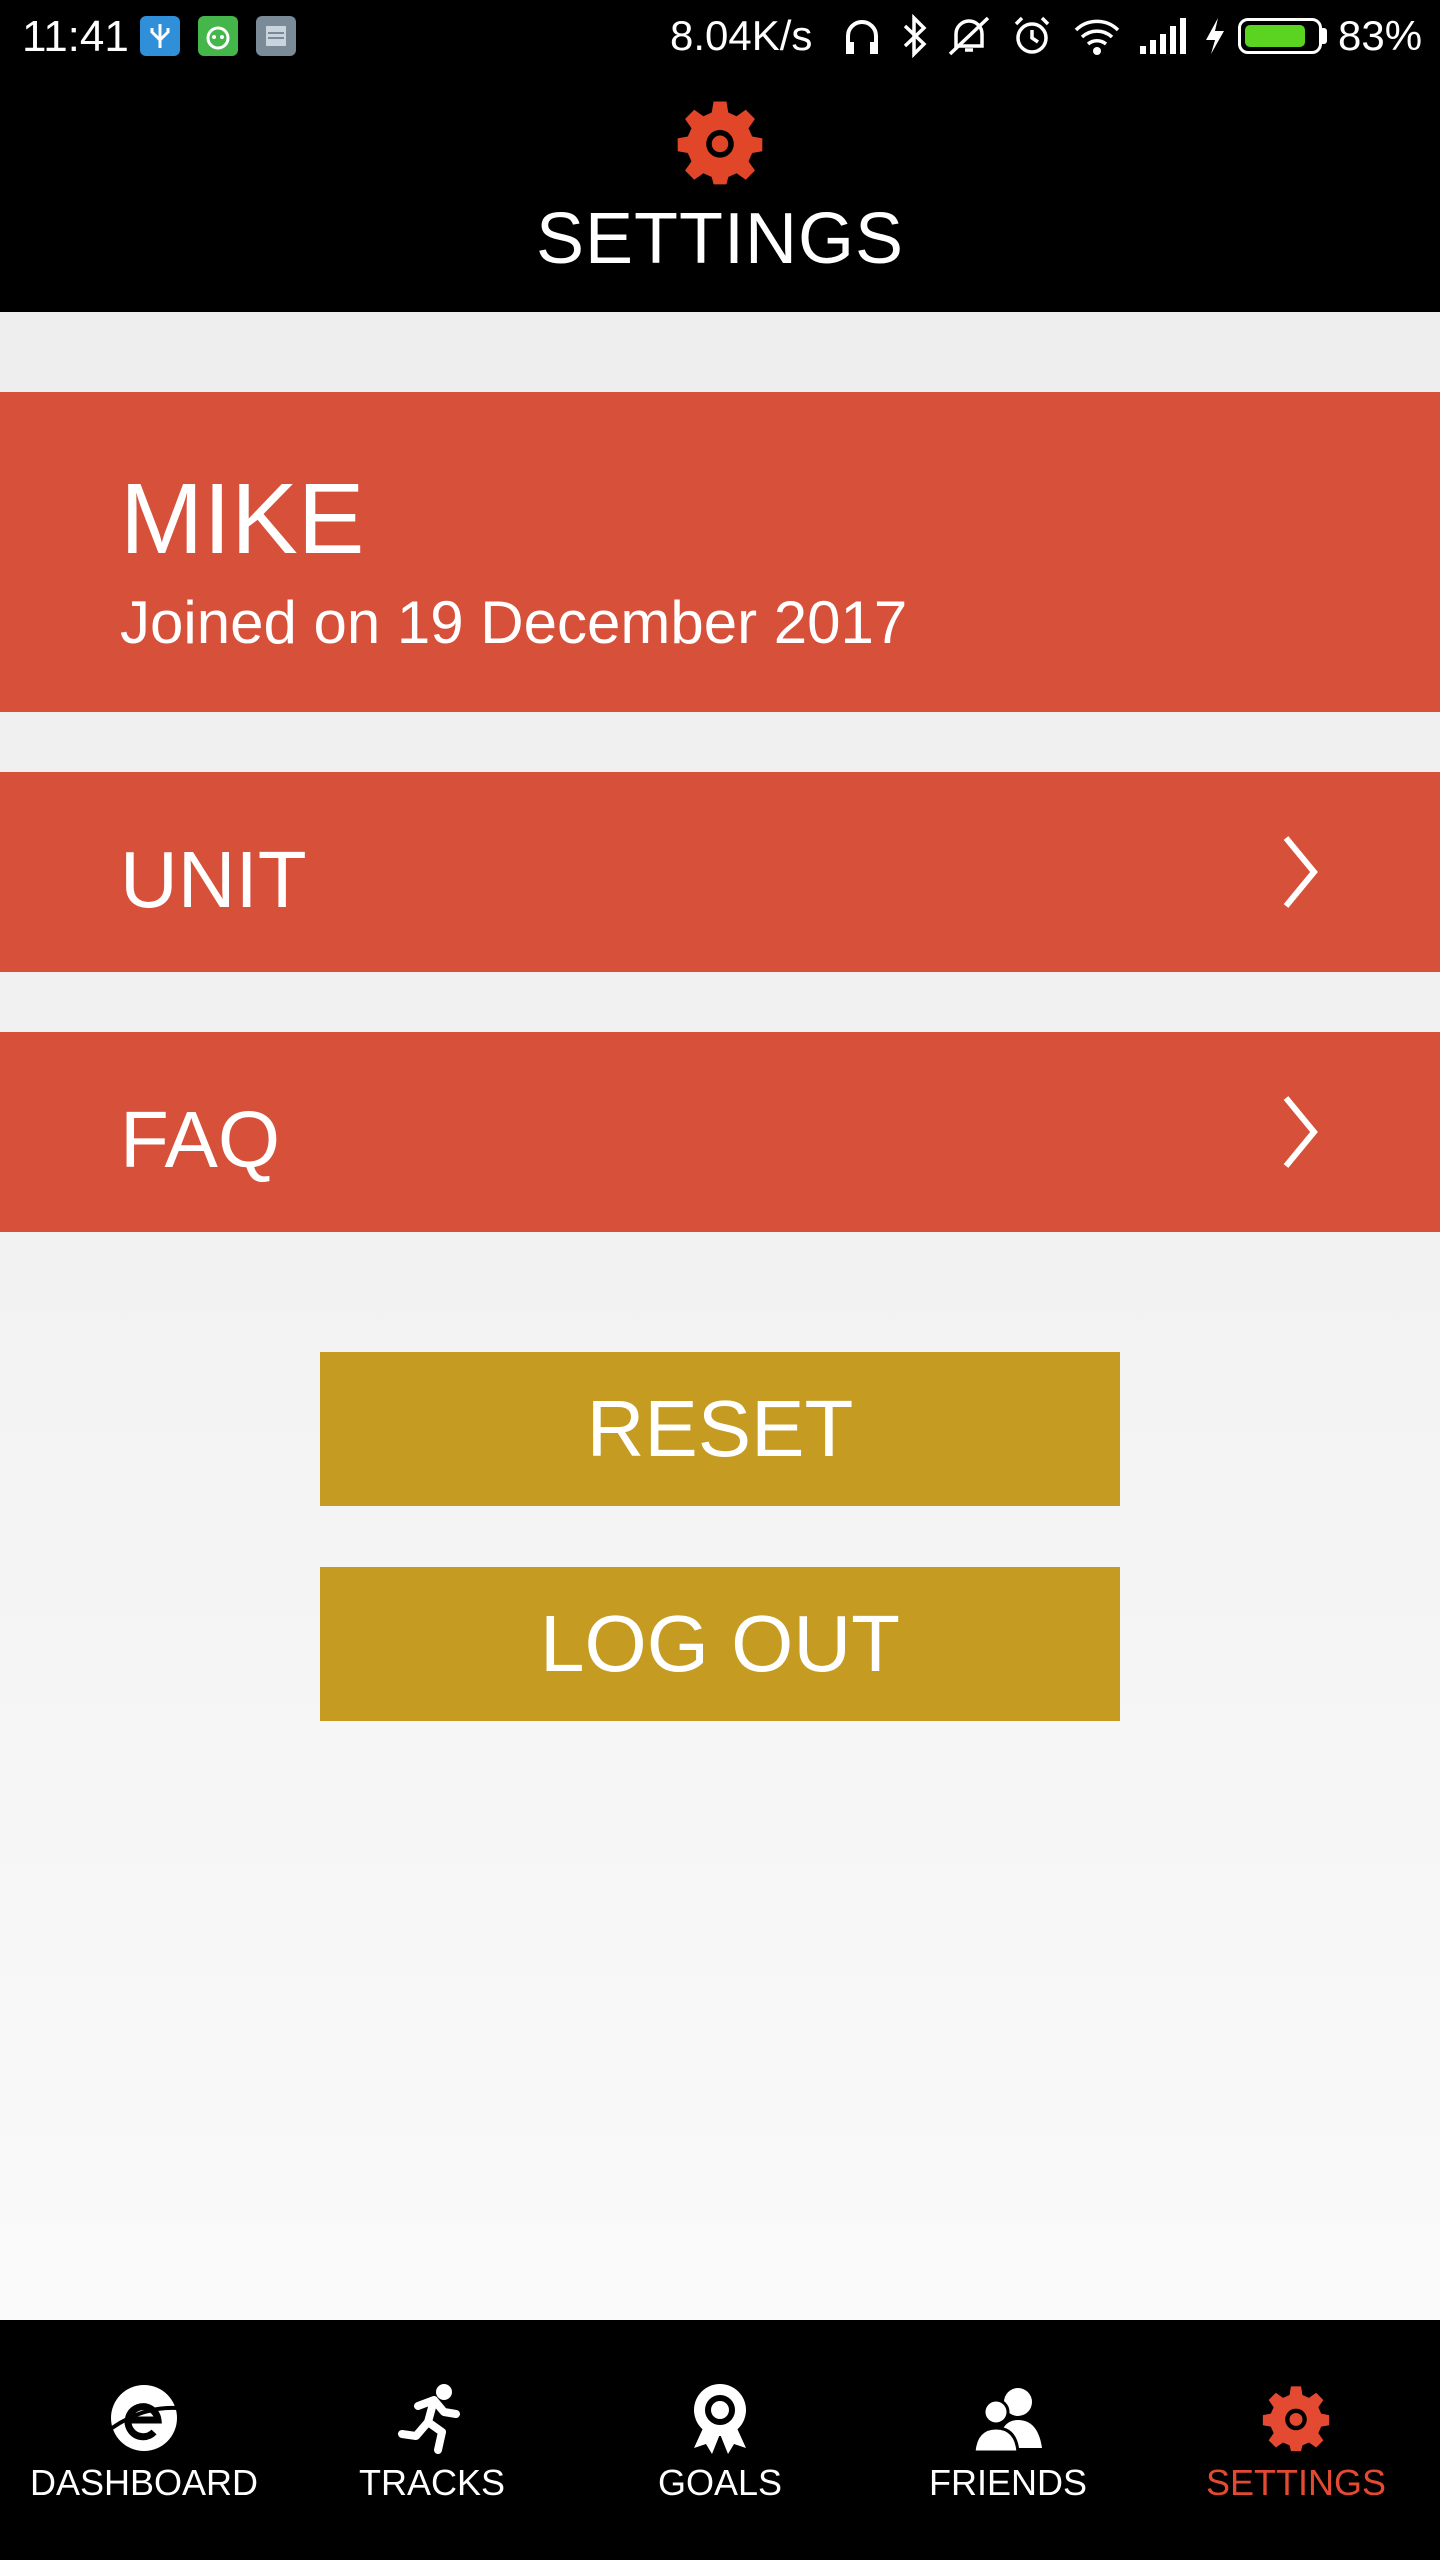 The image size is (1440, 2560). What do you see at coordinates (720, 239) in the screenshot?
I see `page-title: SETTINGS` at bounding box center [720, 239].